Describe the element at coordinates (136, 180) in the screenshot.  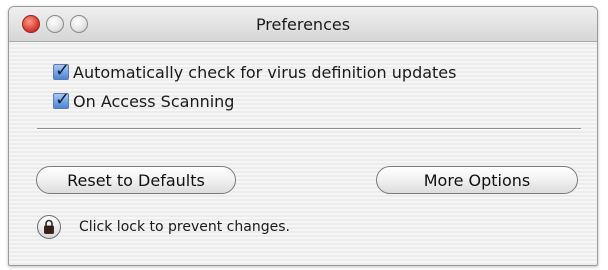
I see `reset-to-defaults-button: Reset to Defaults` at that location.